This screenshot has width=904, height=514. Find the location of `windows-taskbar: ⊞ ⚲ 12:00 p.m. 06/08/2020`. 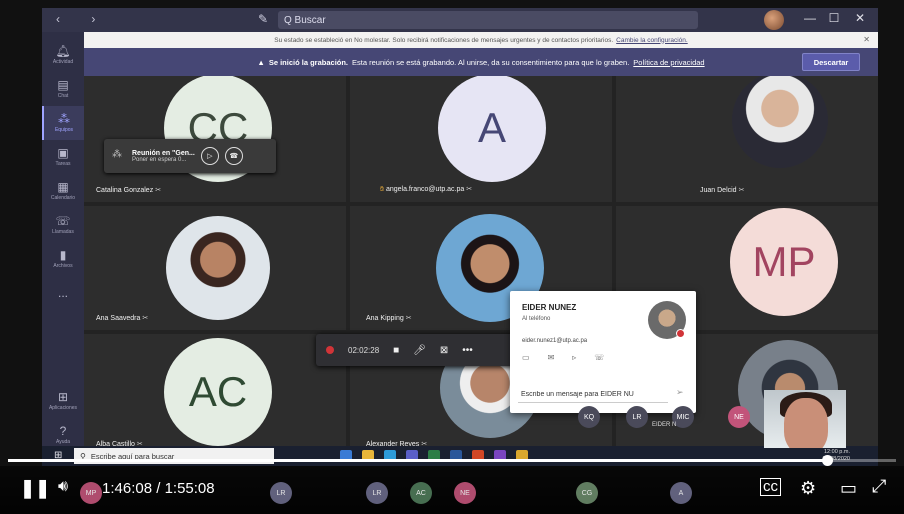

windows-taskbar: ⊞ ⚲ 12:00 p.m. 06/08/2020 is located at coordinates (460, 456).